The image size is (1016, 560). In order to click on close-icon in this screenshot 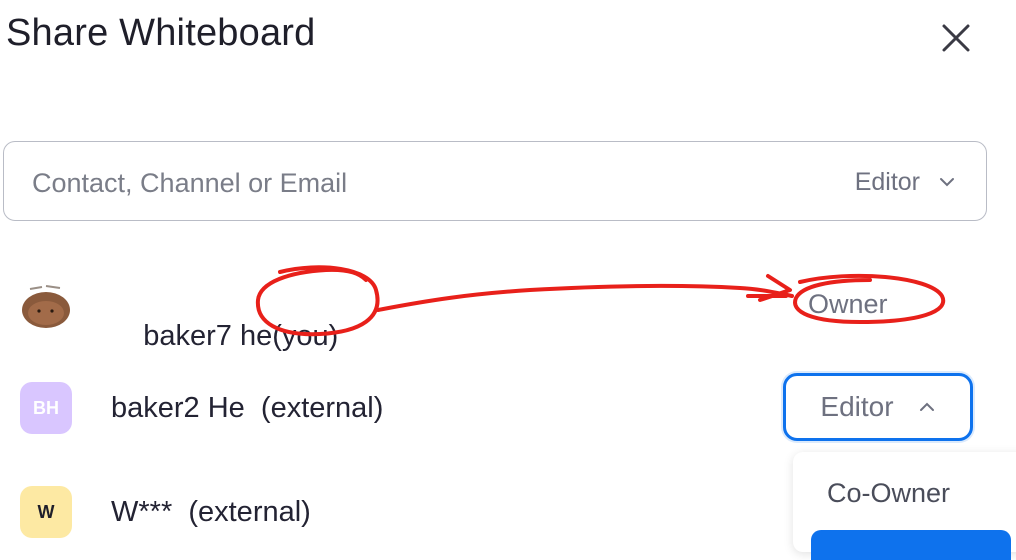, I will do `click(956, 38)`.